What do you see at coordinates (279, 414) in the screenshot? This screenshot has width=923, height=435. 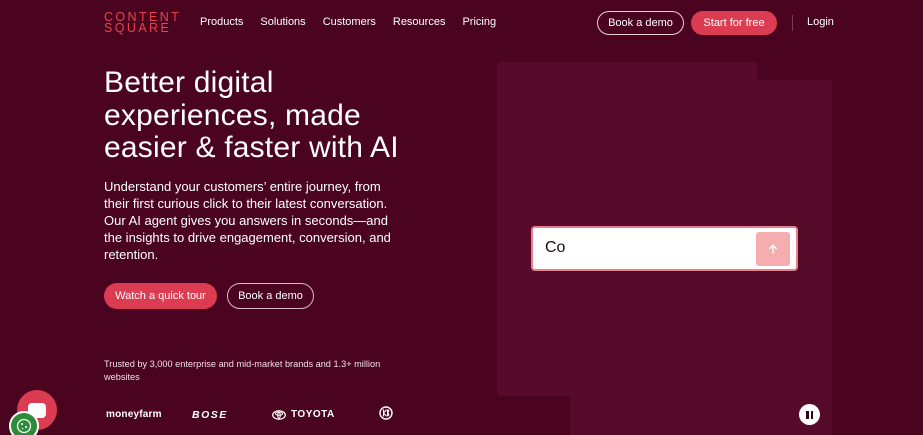 I see `toyota-emblem-icon` at bounding box center [279, 414].